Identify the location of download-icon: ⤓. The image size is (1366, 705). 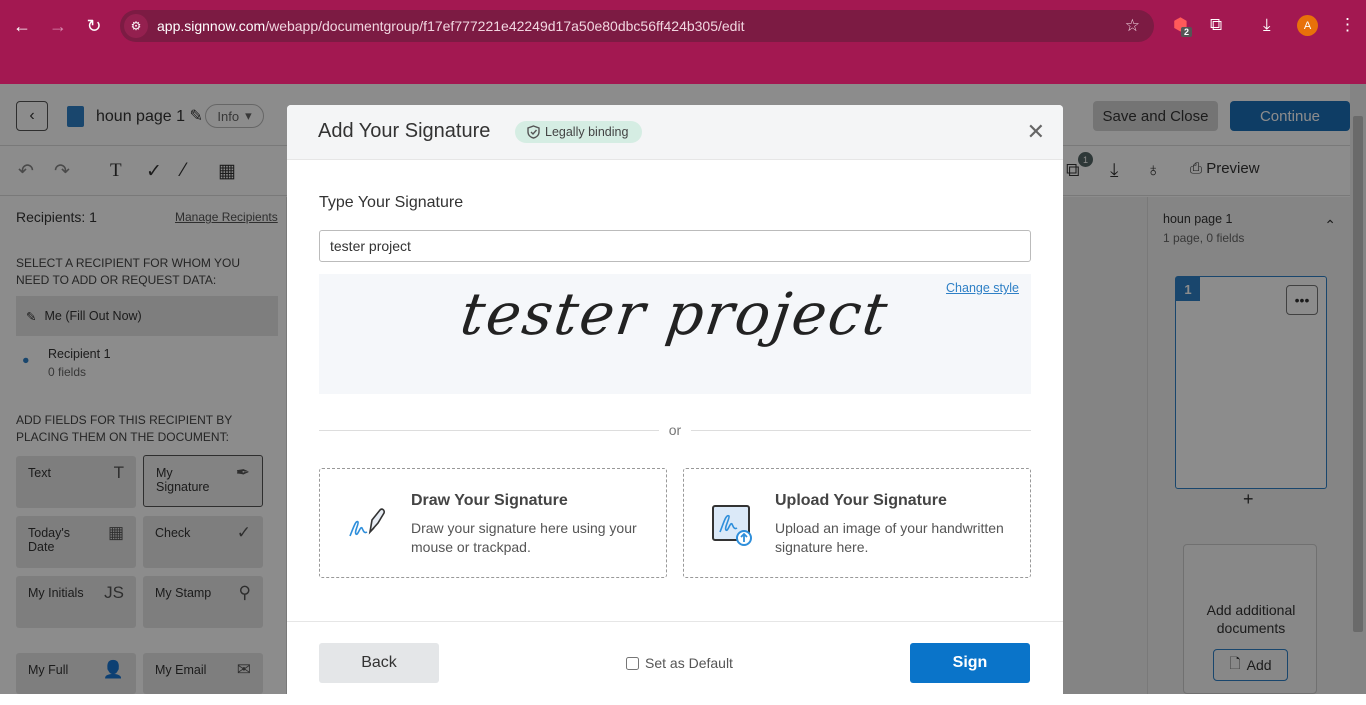
(1267, 25).